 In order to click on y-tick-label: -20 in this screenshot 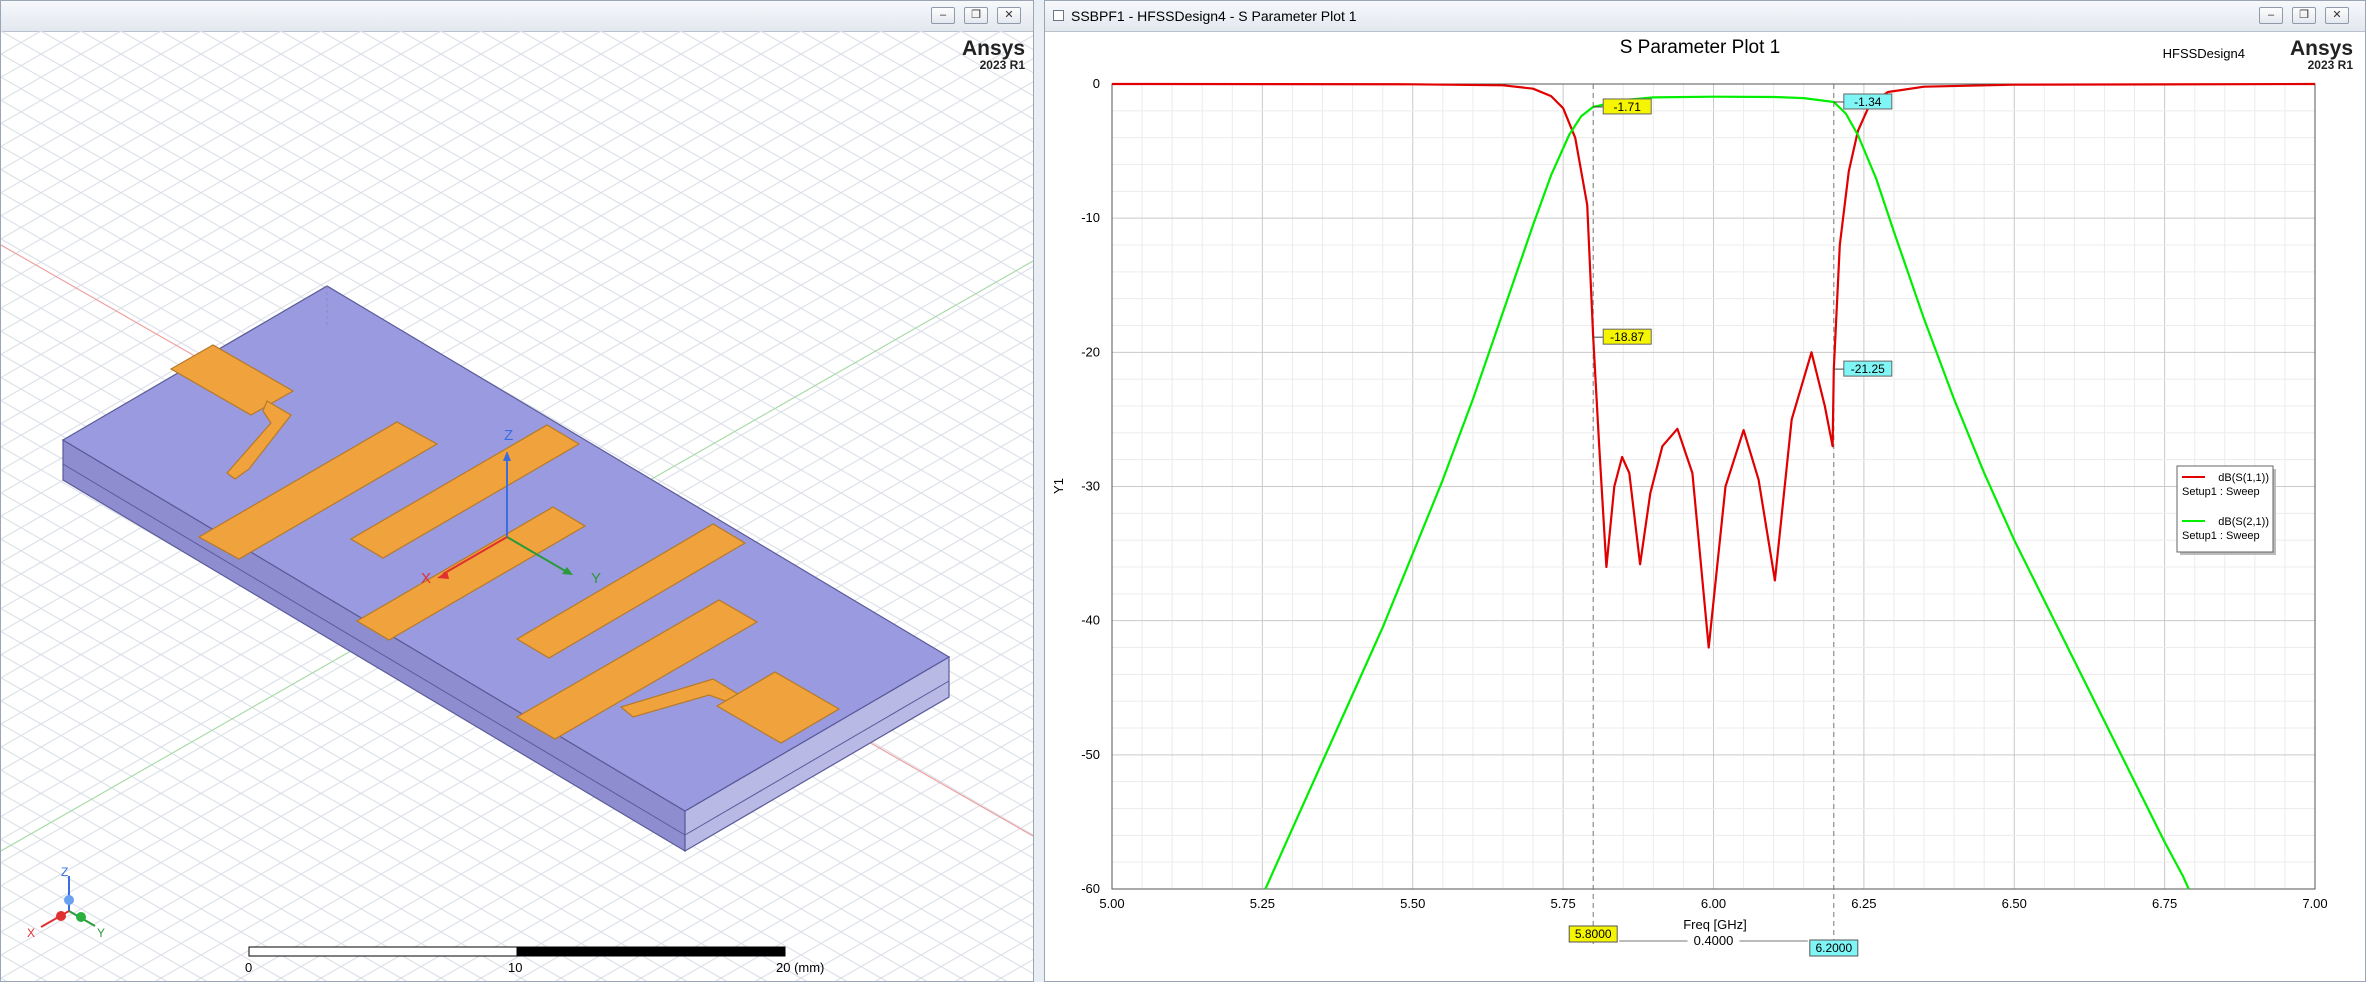, I will do `click(1090, 351)`.